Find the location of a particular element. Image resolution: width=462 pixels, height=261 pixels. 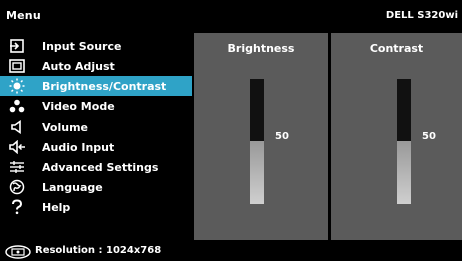

video-mode-icon is located at coordinates (17, 106).